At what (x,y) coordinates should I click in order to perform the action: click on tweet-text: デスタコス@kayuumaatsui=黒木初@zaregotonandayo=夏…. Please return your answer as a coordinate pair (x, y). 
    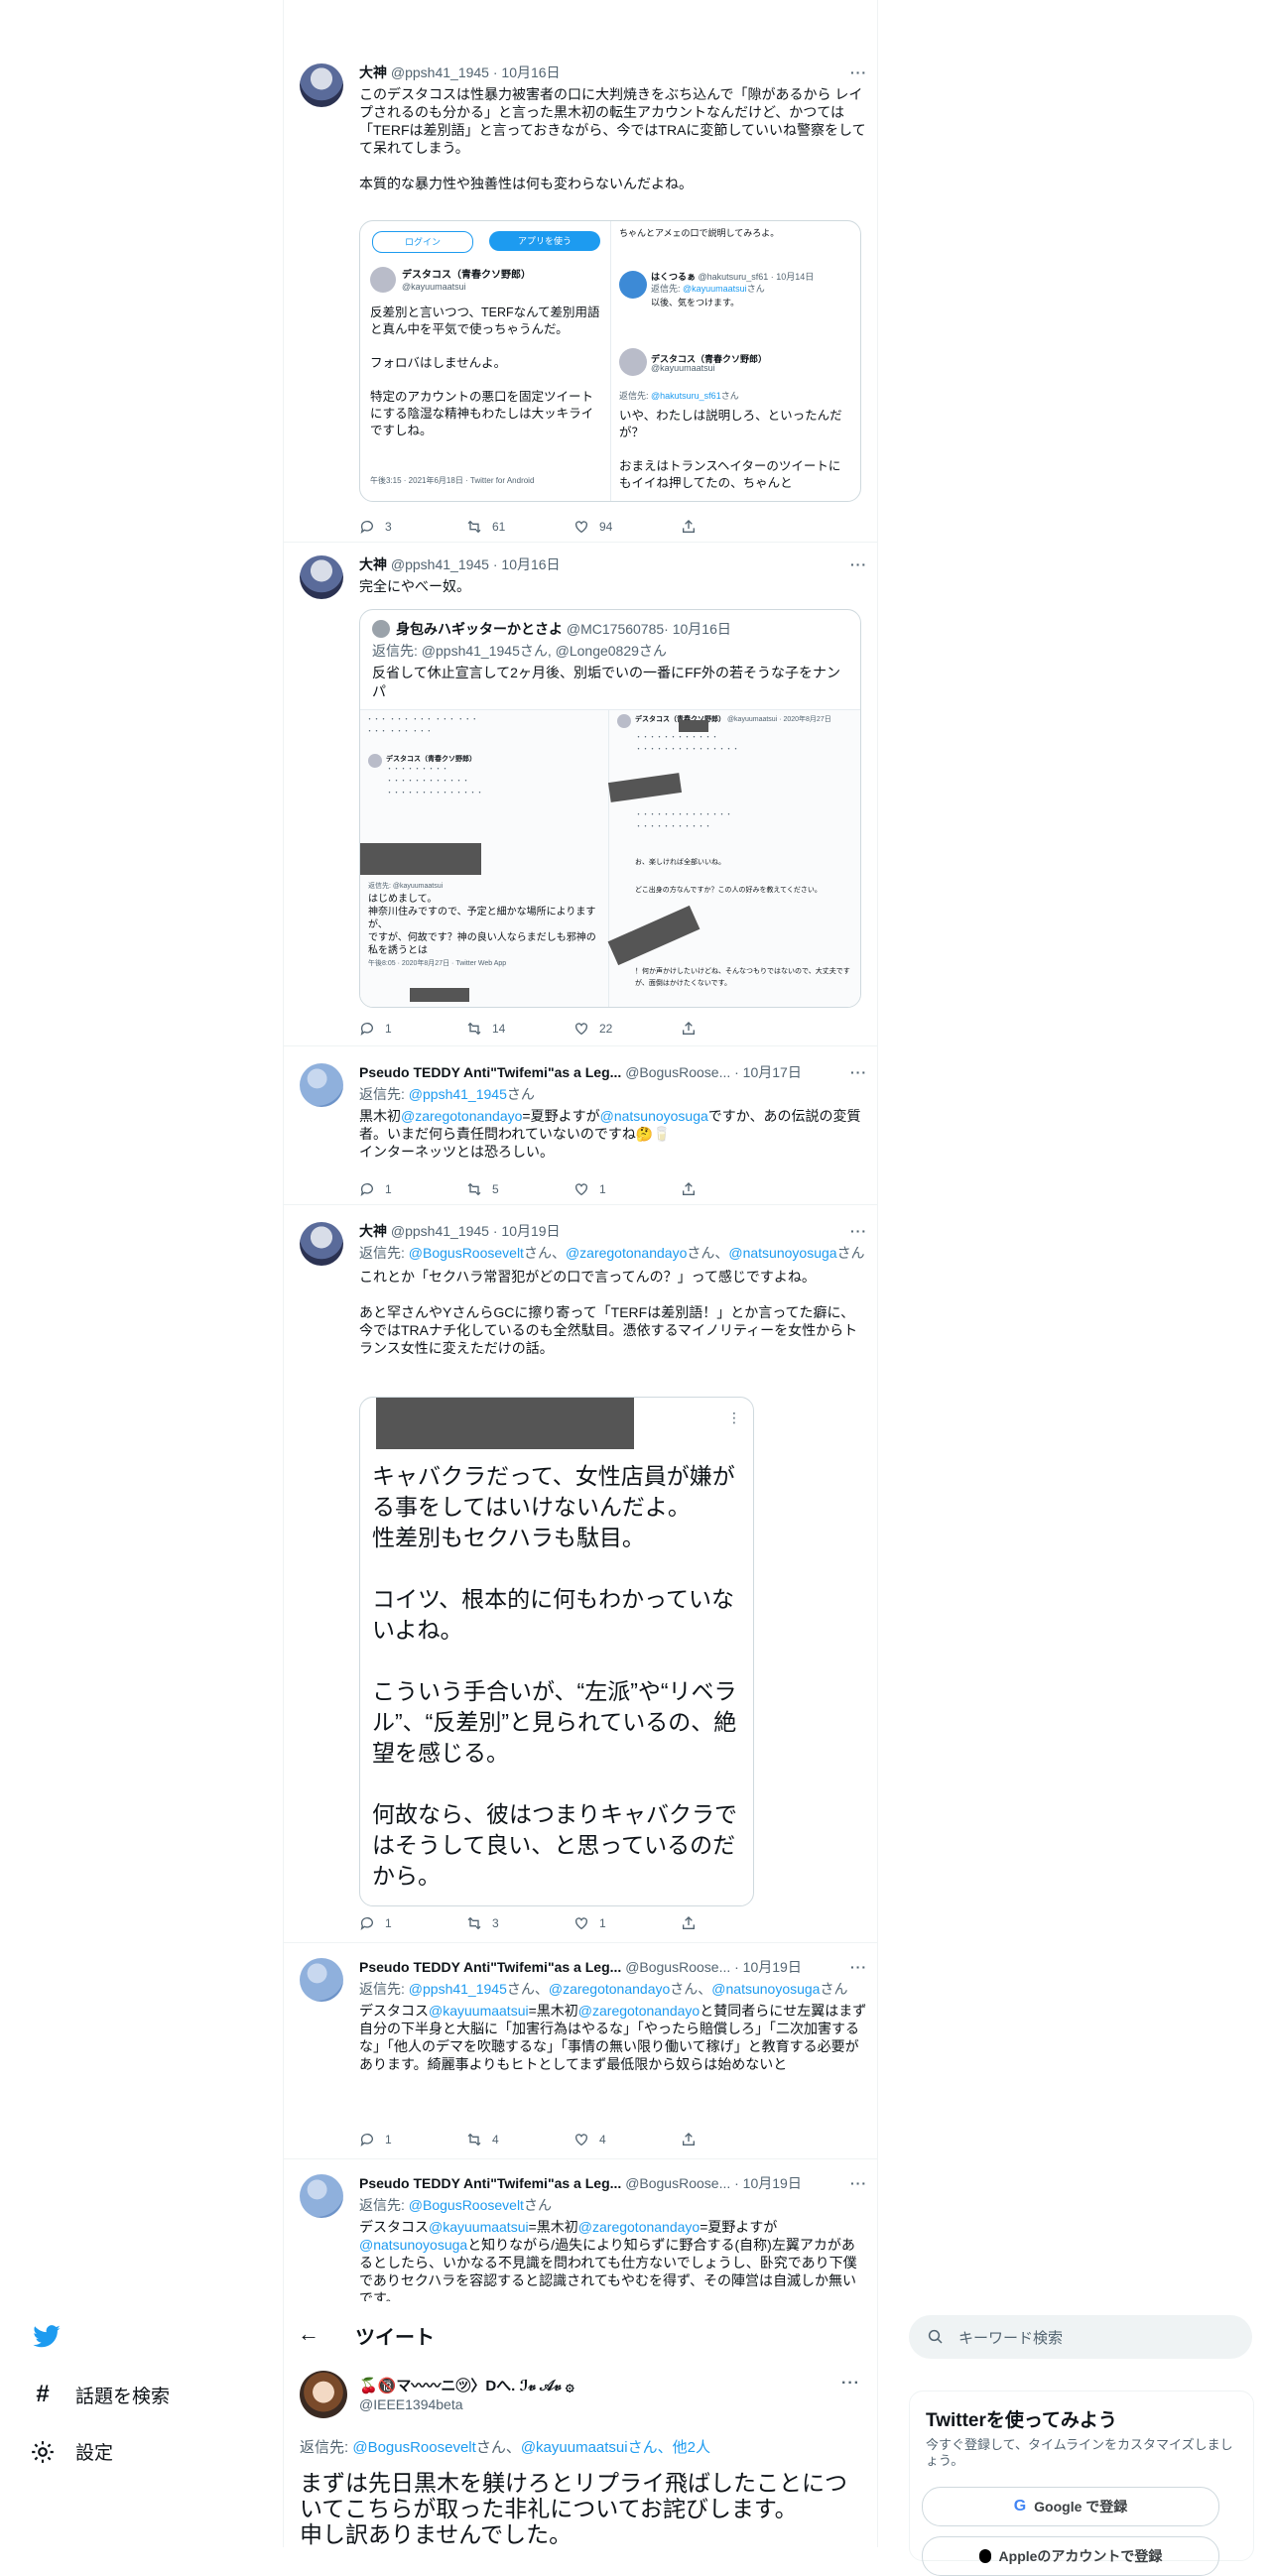
    Looking at the image, I should click on (613, 2259).